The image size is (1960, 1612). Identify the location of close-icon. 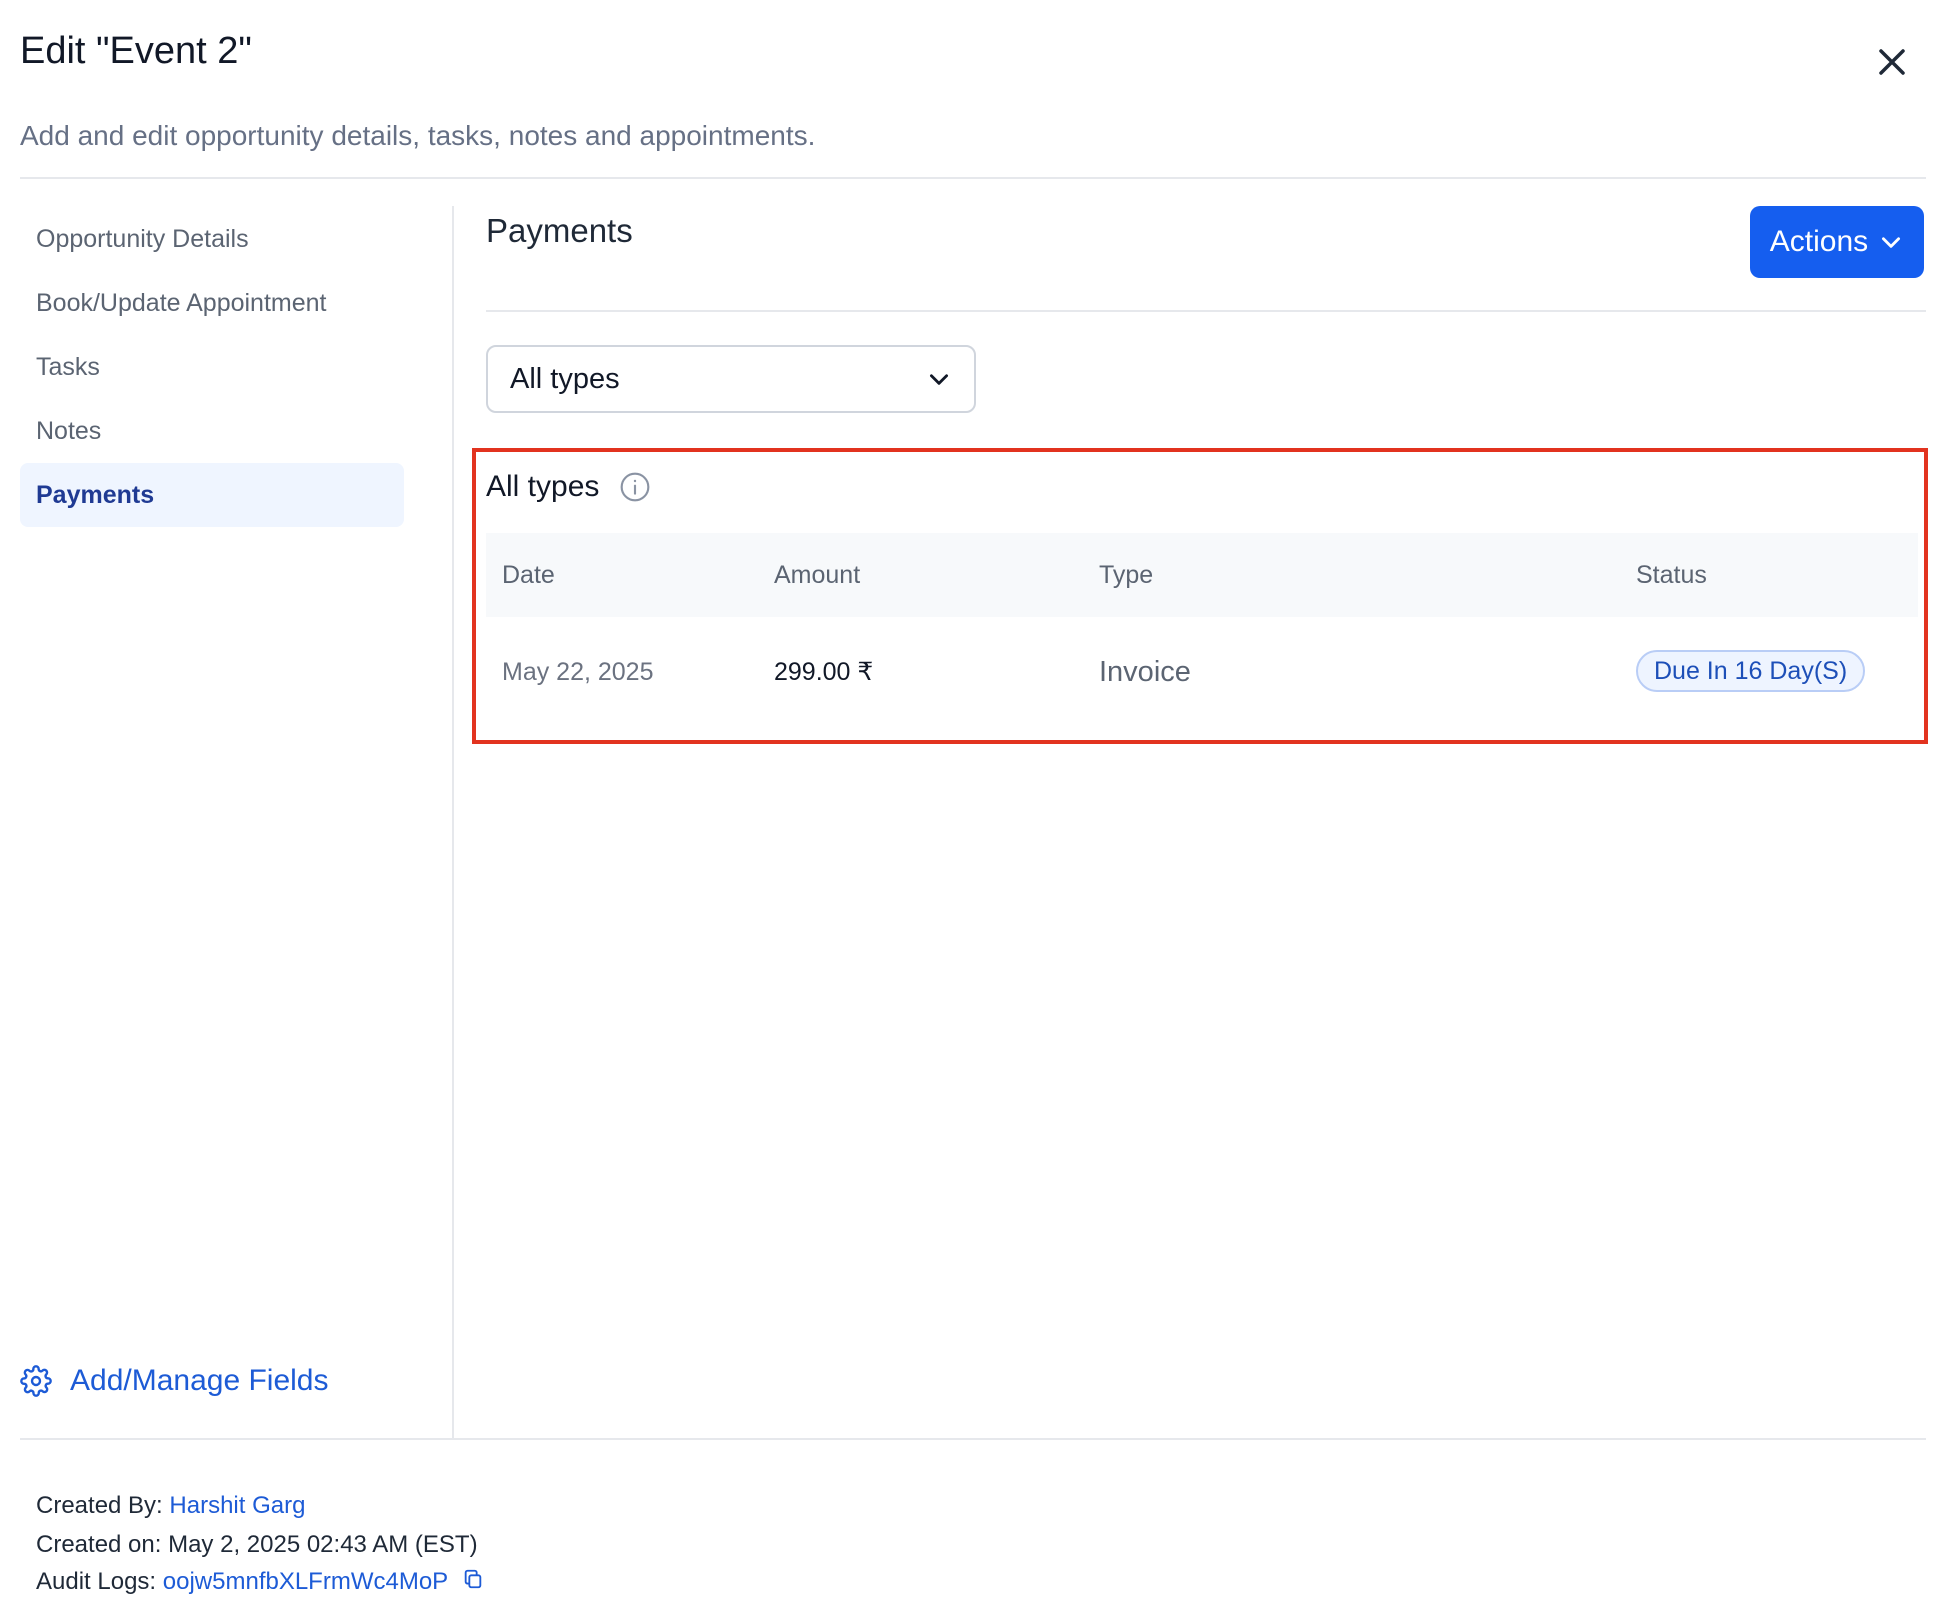
(1892, 62).